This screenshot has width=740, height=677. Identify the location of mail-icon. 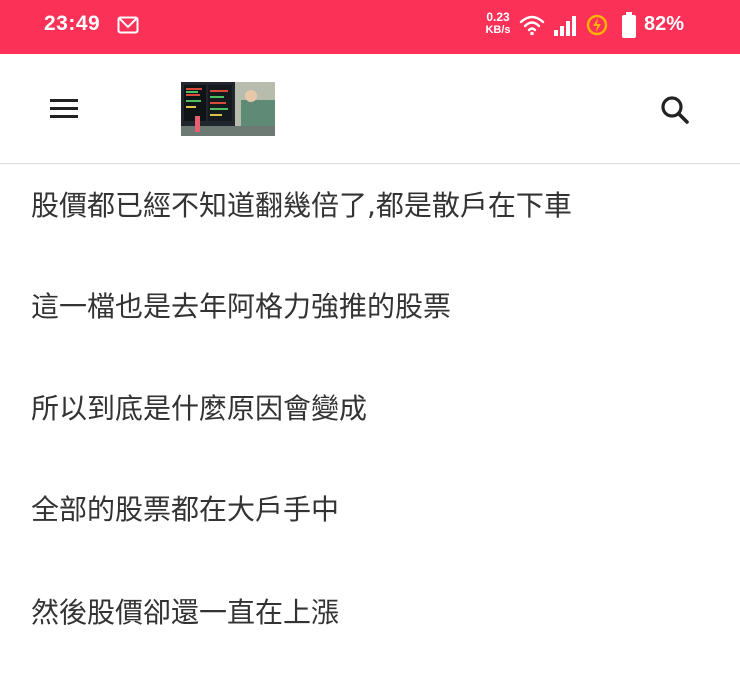
(128, 25).